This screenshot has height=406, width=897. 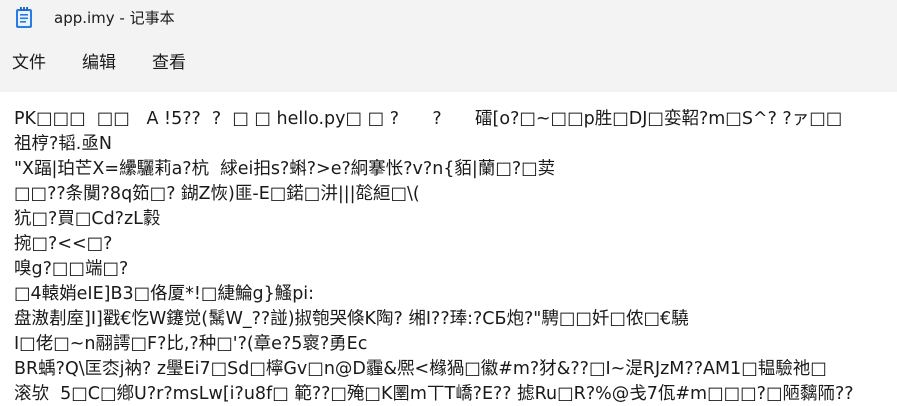 I want to click on text-line: 犺□?買□Cd?zL豰, so click(x=87, y=219).